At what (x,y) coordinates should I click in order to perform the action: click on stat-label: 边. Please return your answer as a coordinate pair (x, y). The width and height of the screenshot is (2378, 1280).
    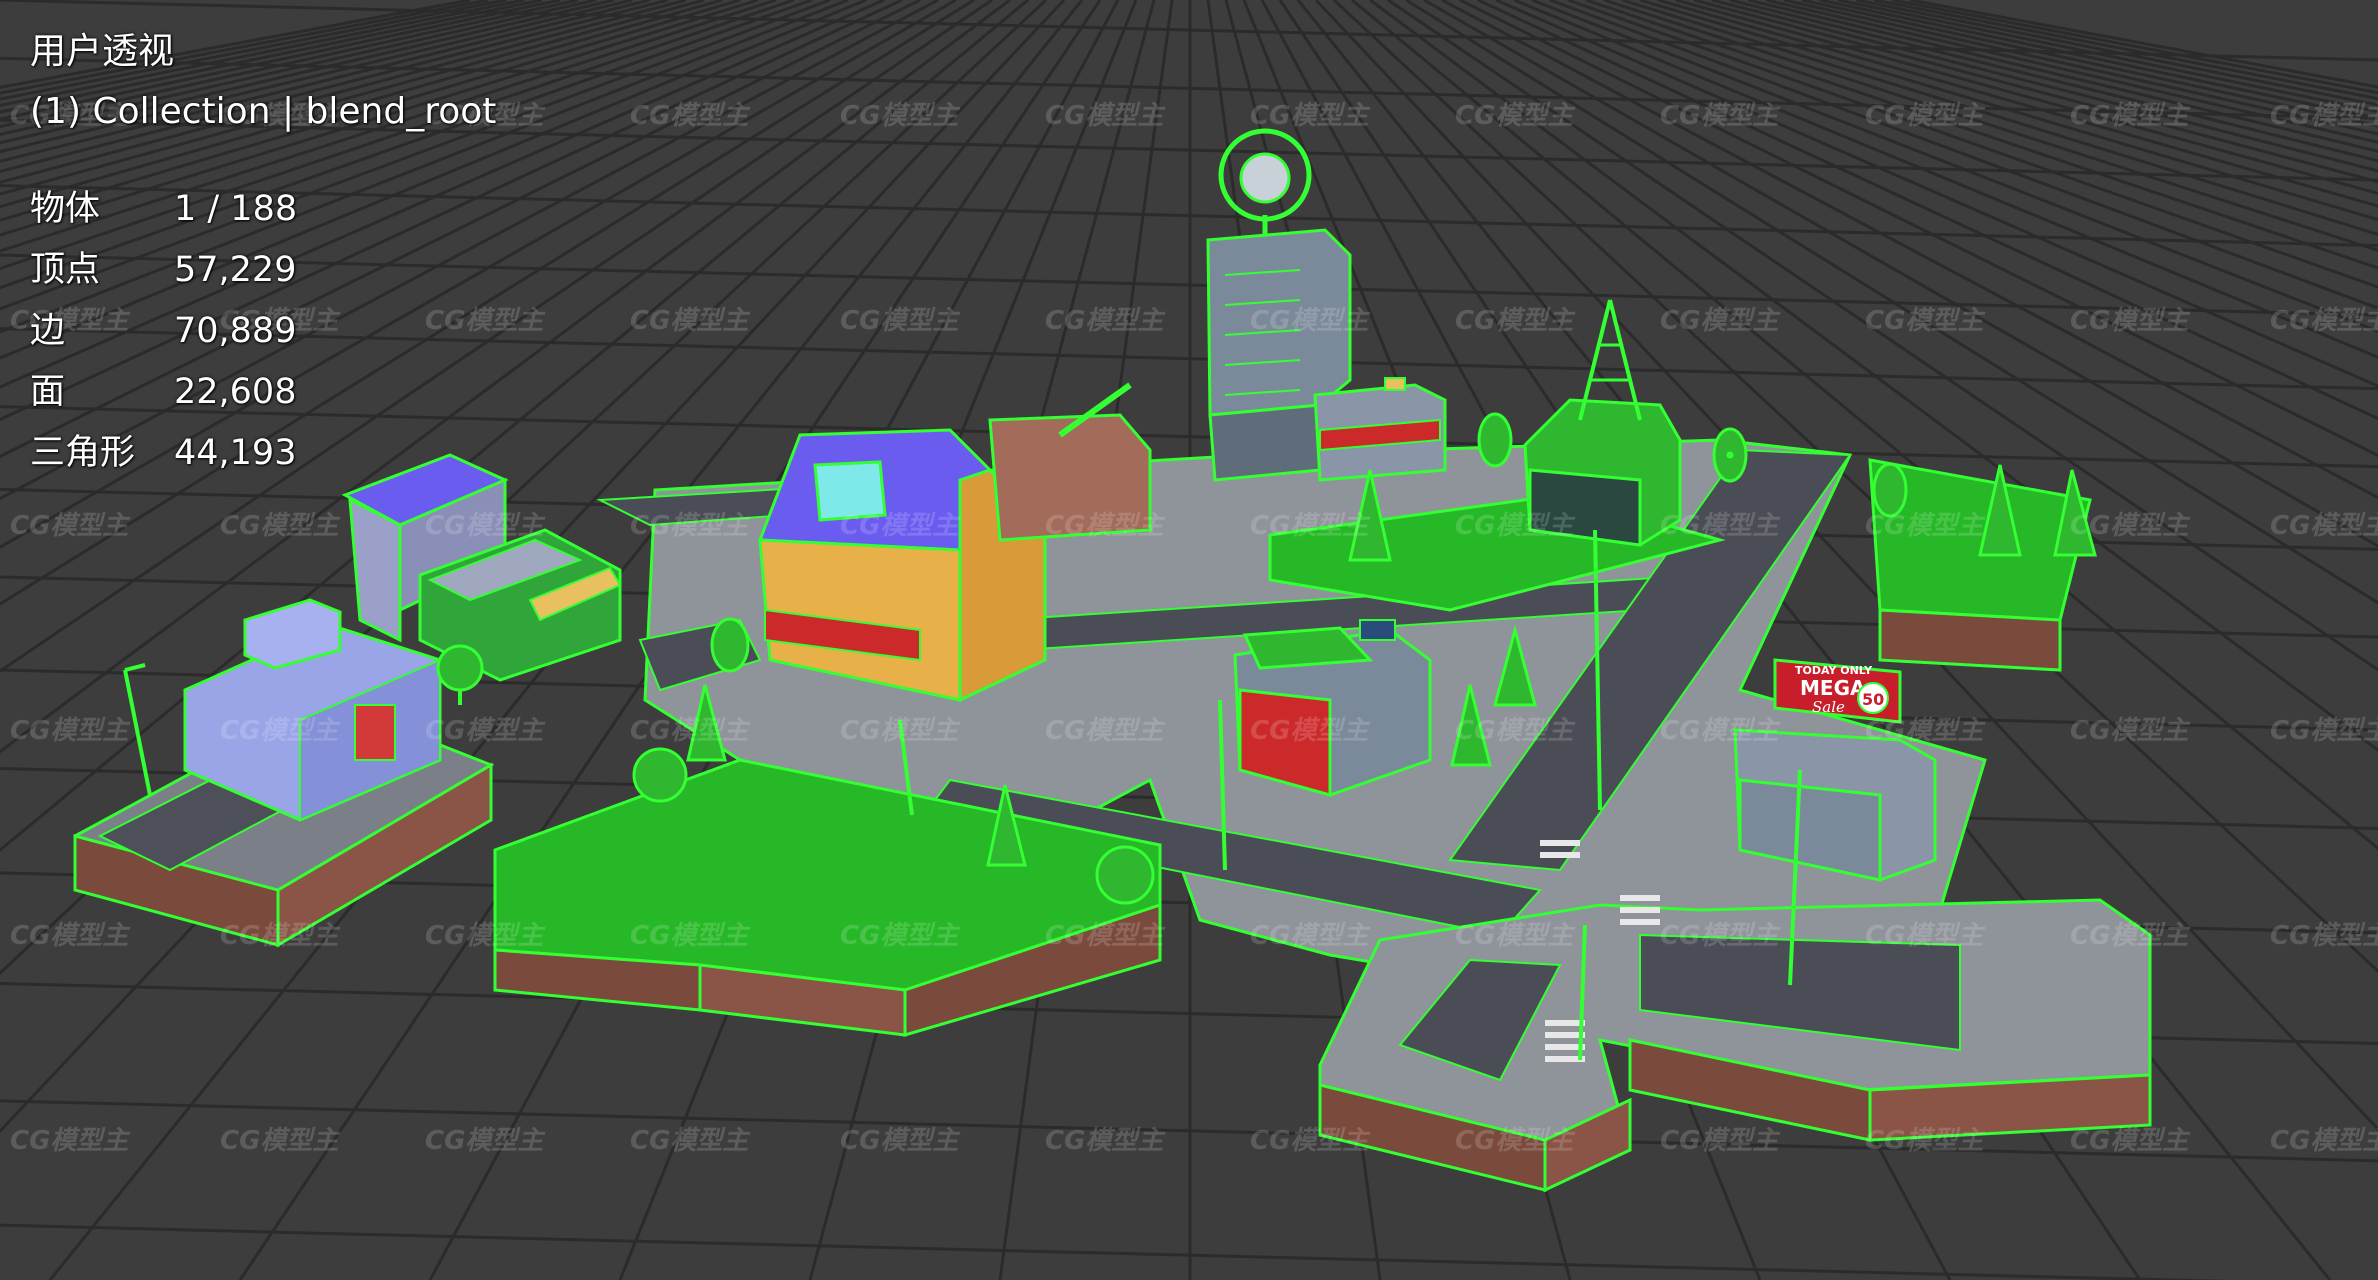
    Looking at the image, I should click on (48, 331).